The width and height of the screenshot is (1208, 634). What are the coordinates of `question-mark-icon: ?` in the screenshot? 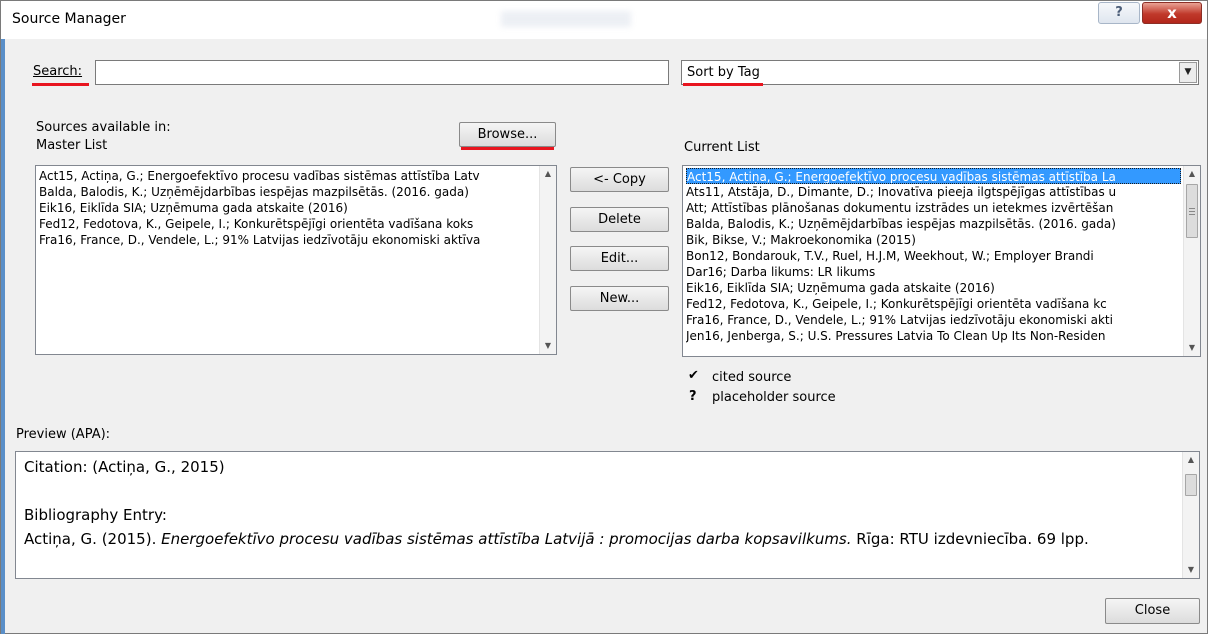 It's located at (693, 396).